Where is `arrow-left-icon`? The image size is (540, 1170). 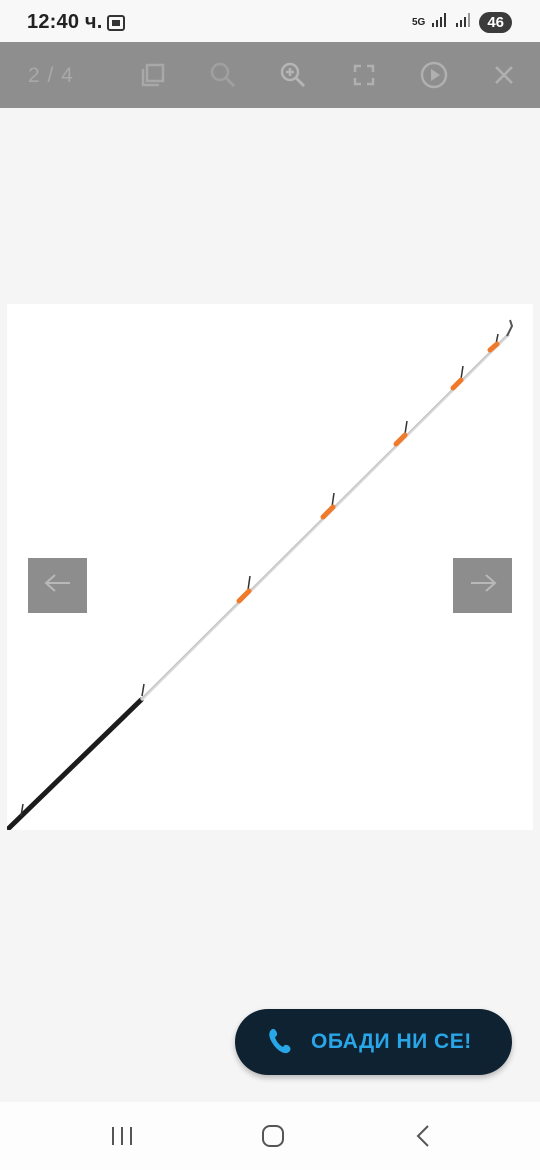
arrow-left-icon is located at coordinates (58, 585).